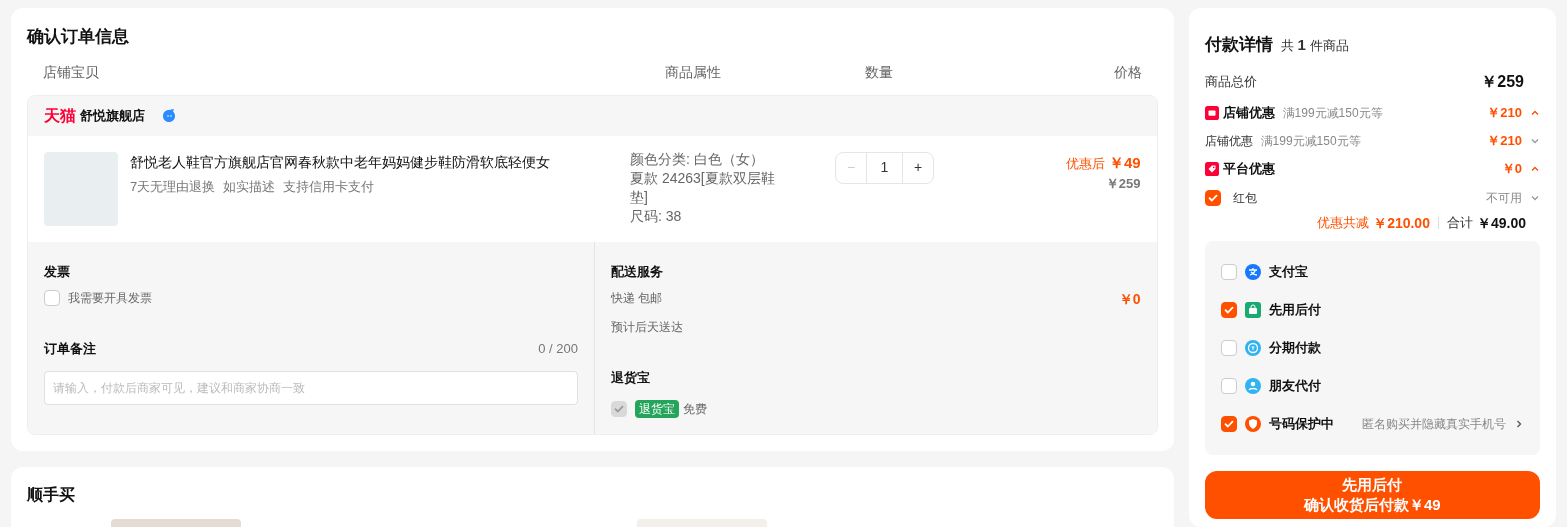 This screenshot has width=1567, height=527. What do you see at coordinates (656, 216) in the screenshot?
I see `product-attribute: 尺码: 38` at bounding box center [656, 216].